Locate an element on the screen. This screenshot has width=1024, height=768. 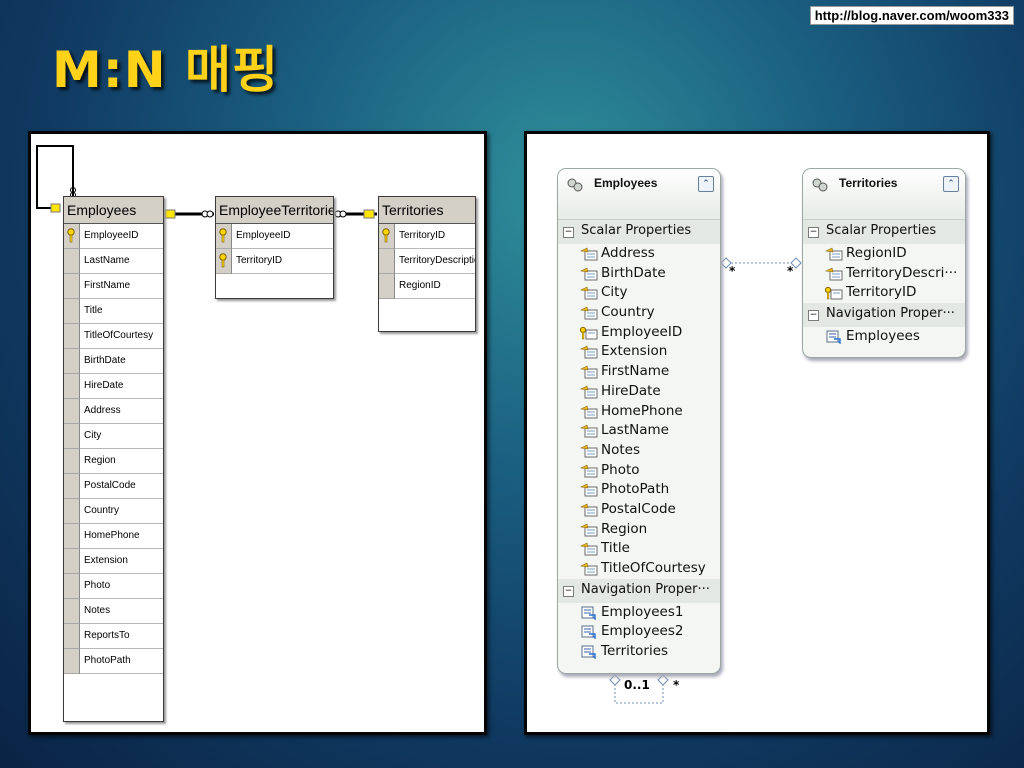
table-column-row: Extension is located at coordinates (113, 561).